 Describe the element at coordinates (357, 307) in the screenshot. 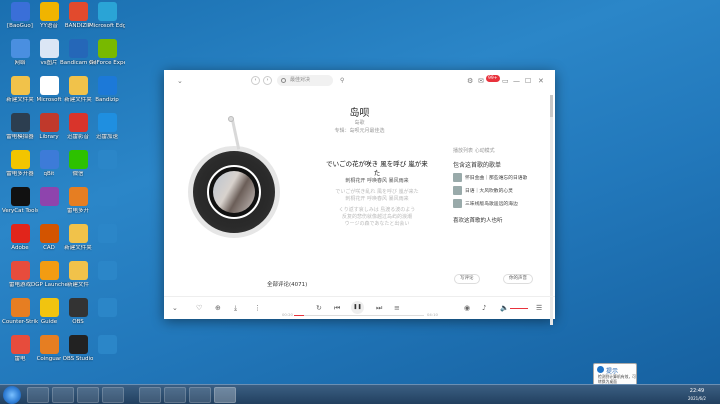

I see `pause-button: ❚❚` at that location.